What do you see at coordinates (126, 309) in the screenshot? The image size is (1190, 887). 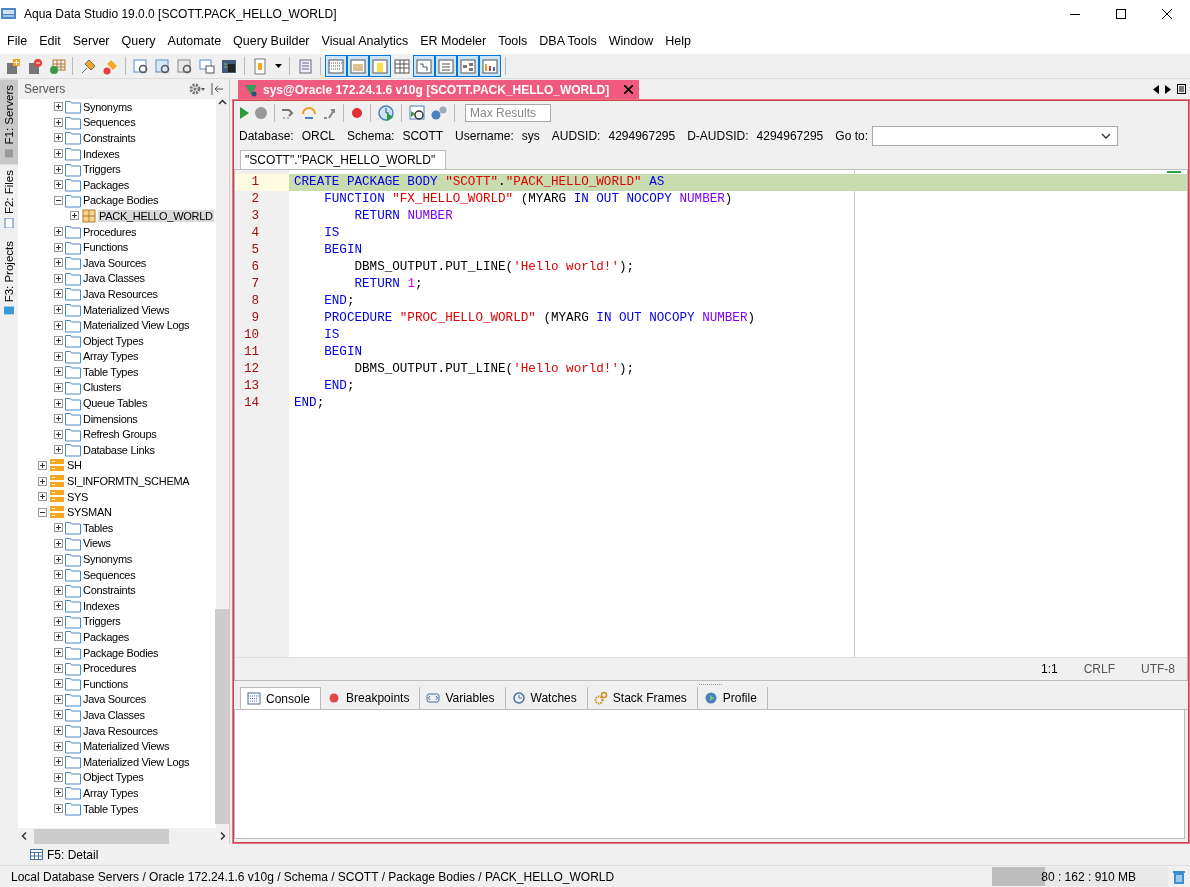 I see `tree-item: Materialized Views` at bounding box center [126, 309].